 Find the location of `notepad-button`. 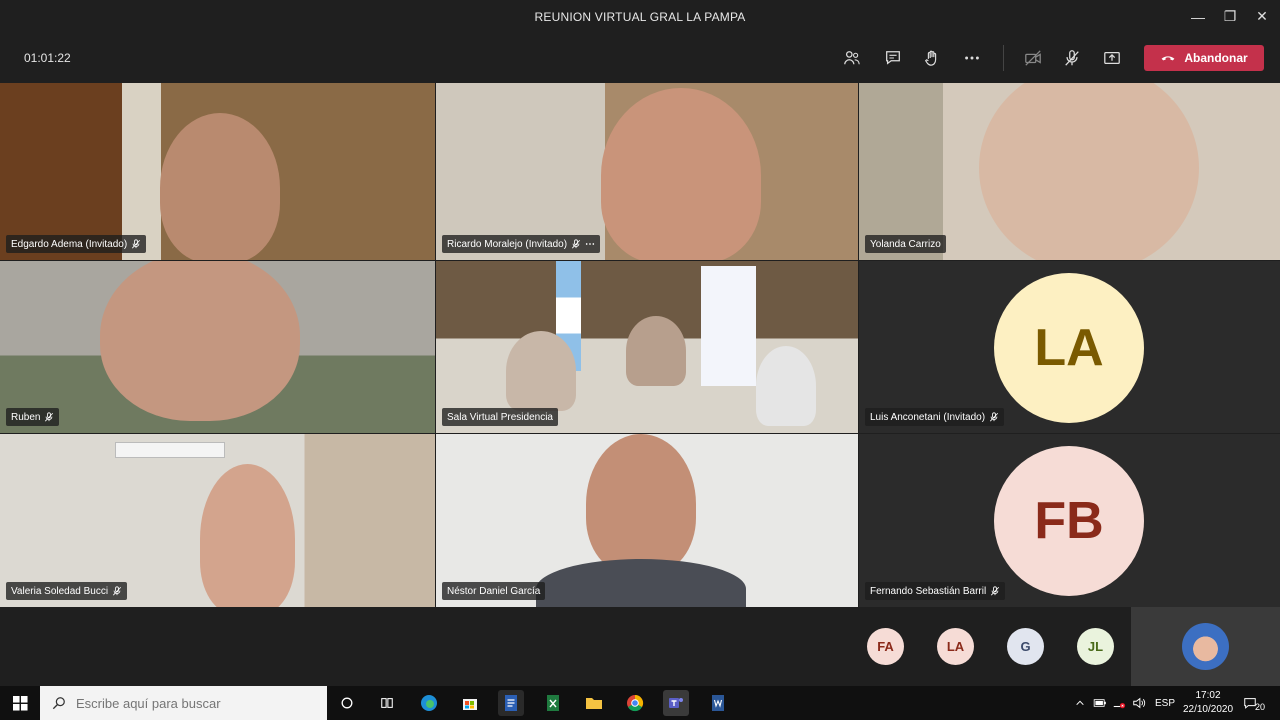

notepad-button is located at coordinates (511, 703).